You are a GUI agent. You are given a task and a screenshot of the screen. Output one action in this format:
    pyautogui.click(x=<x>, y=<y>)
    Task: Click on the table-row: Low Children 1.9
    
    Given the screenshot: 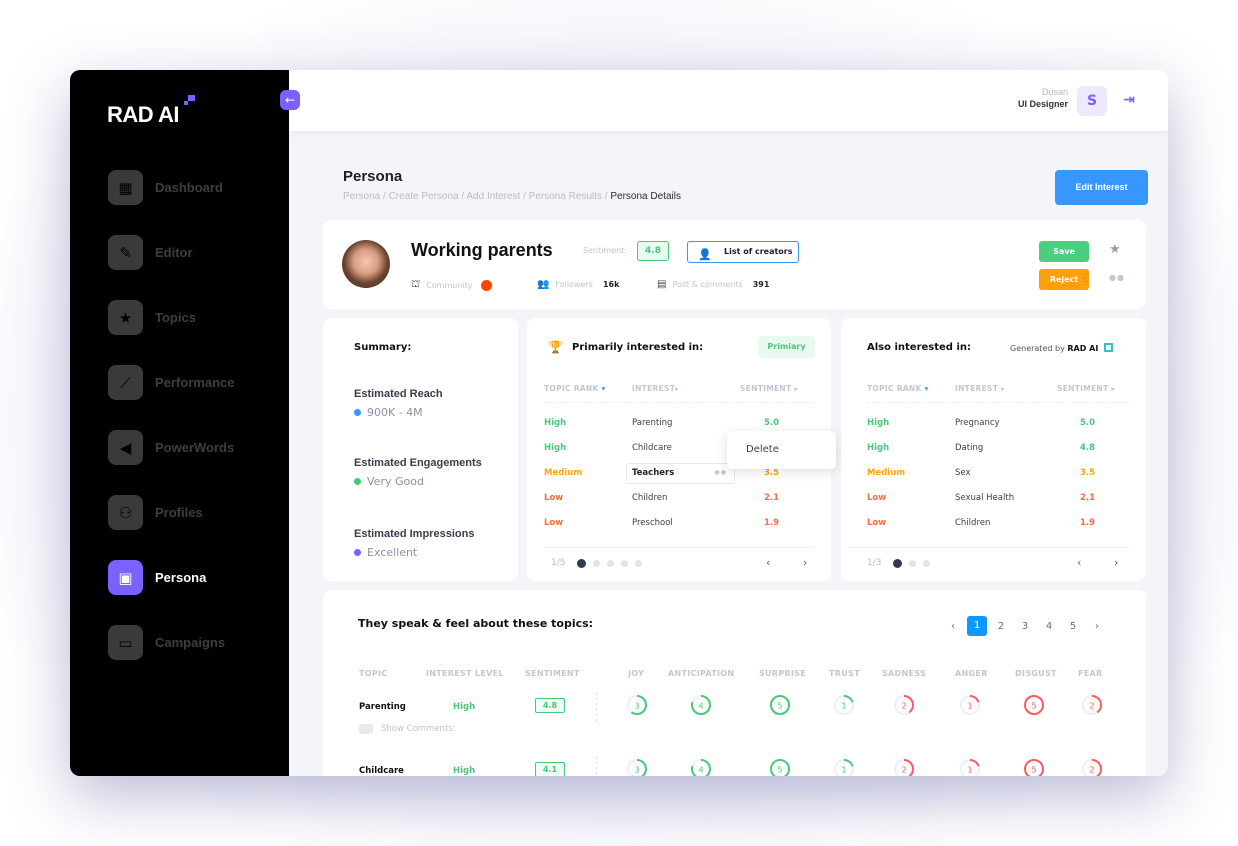 What is the action you would take?
    pyautogui.click(x=993, y=528)
    